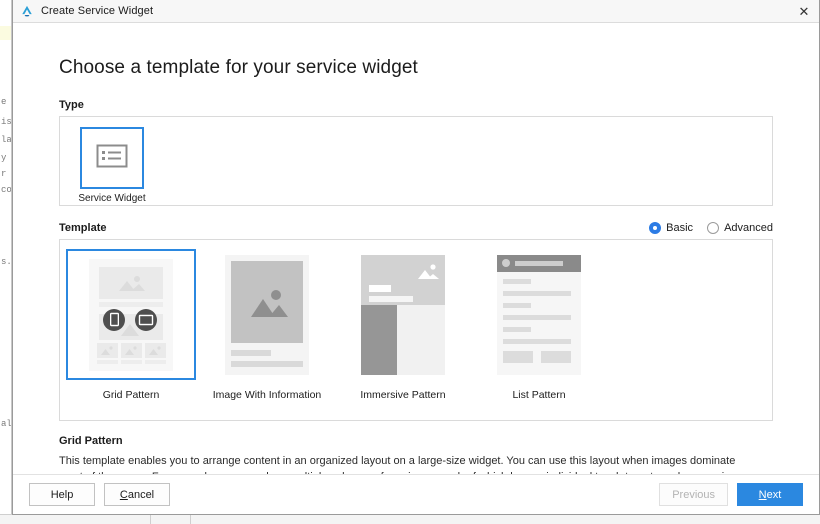 The image size is (820, 524). What do you see at coordinates (748, 228) in the screenshot?
I see `radio-advanced-label: Advanced` at bounding box center [748, 228].